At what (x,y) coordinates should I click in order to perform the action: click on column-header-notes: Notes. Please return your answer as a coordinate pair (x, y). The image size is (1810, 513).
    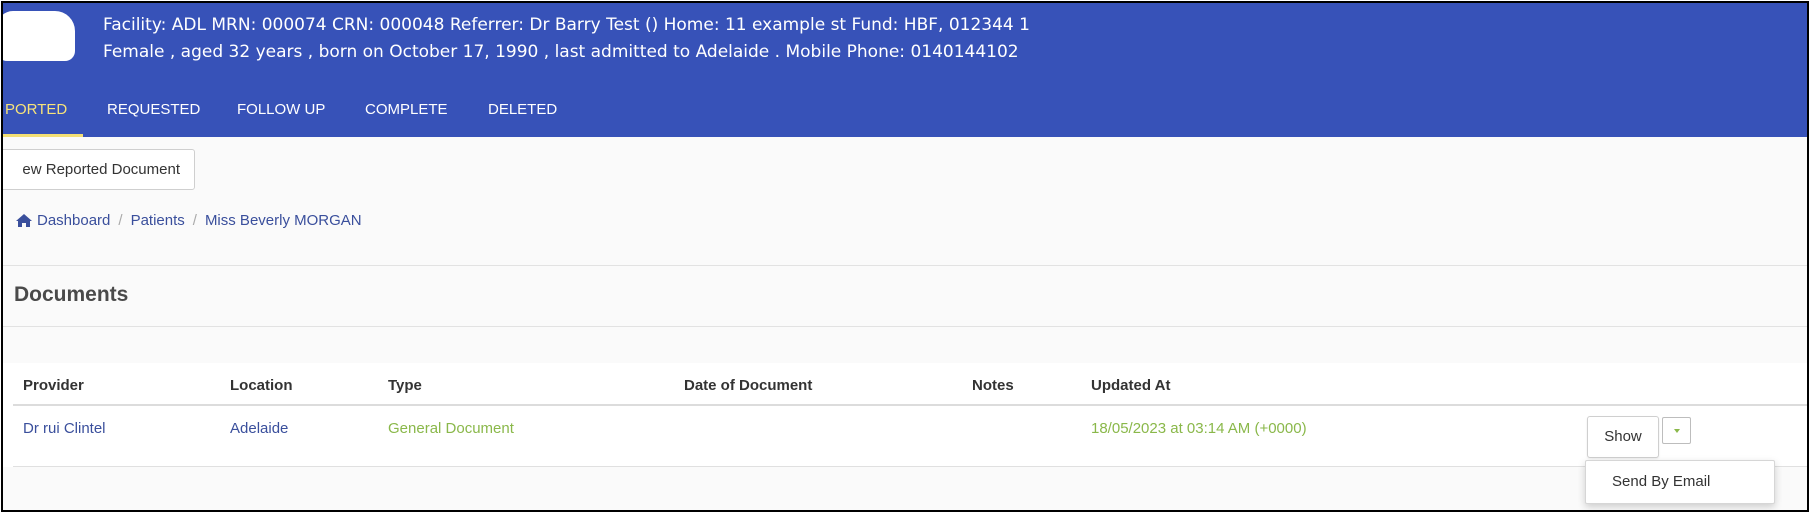
    Looking at the image, I should click on (993, 385).